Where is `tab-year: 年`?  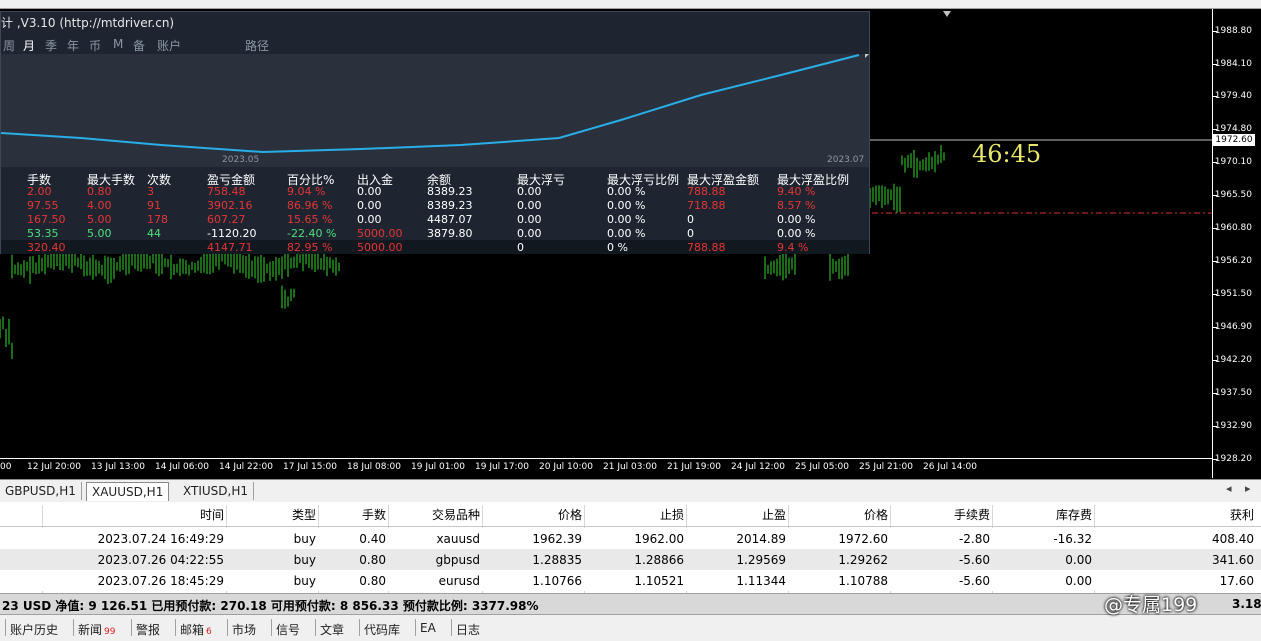
tab-year: 年 is located at coordinates (73, 45).